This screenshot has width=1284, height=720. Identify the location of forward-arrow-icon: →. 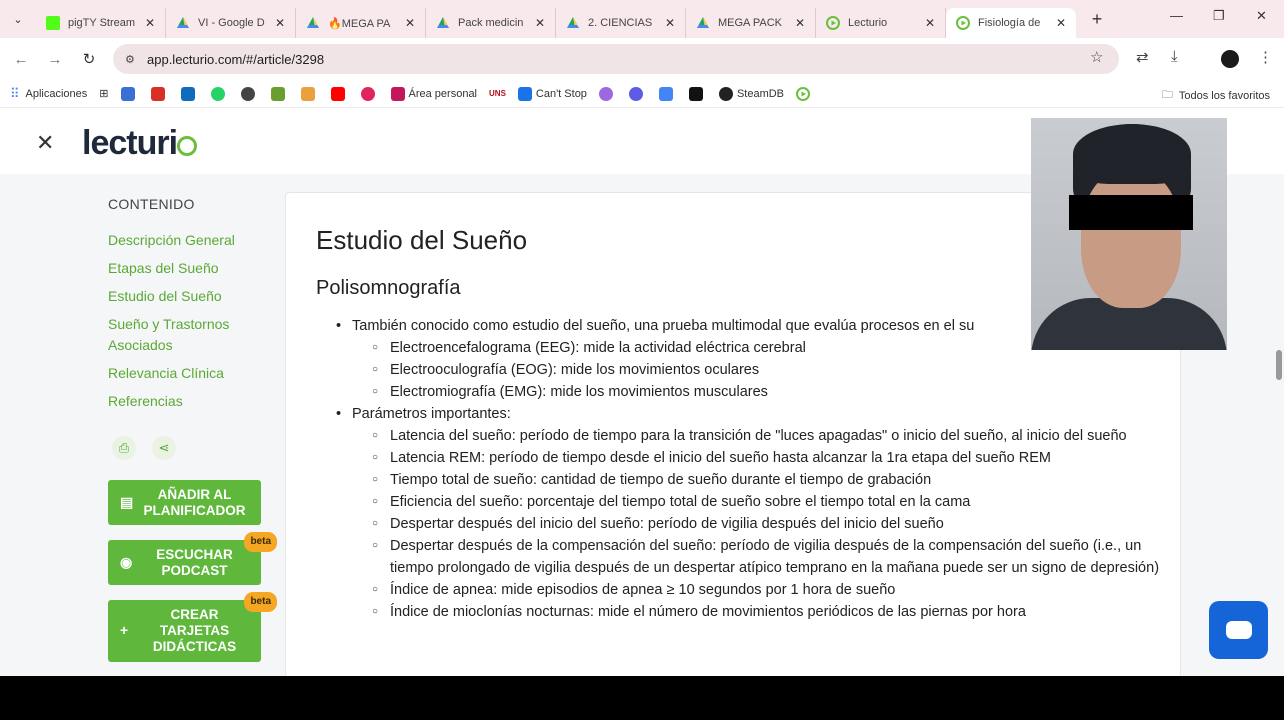
(55, 59).